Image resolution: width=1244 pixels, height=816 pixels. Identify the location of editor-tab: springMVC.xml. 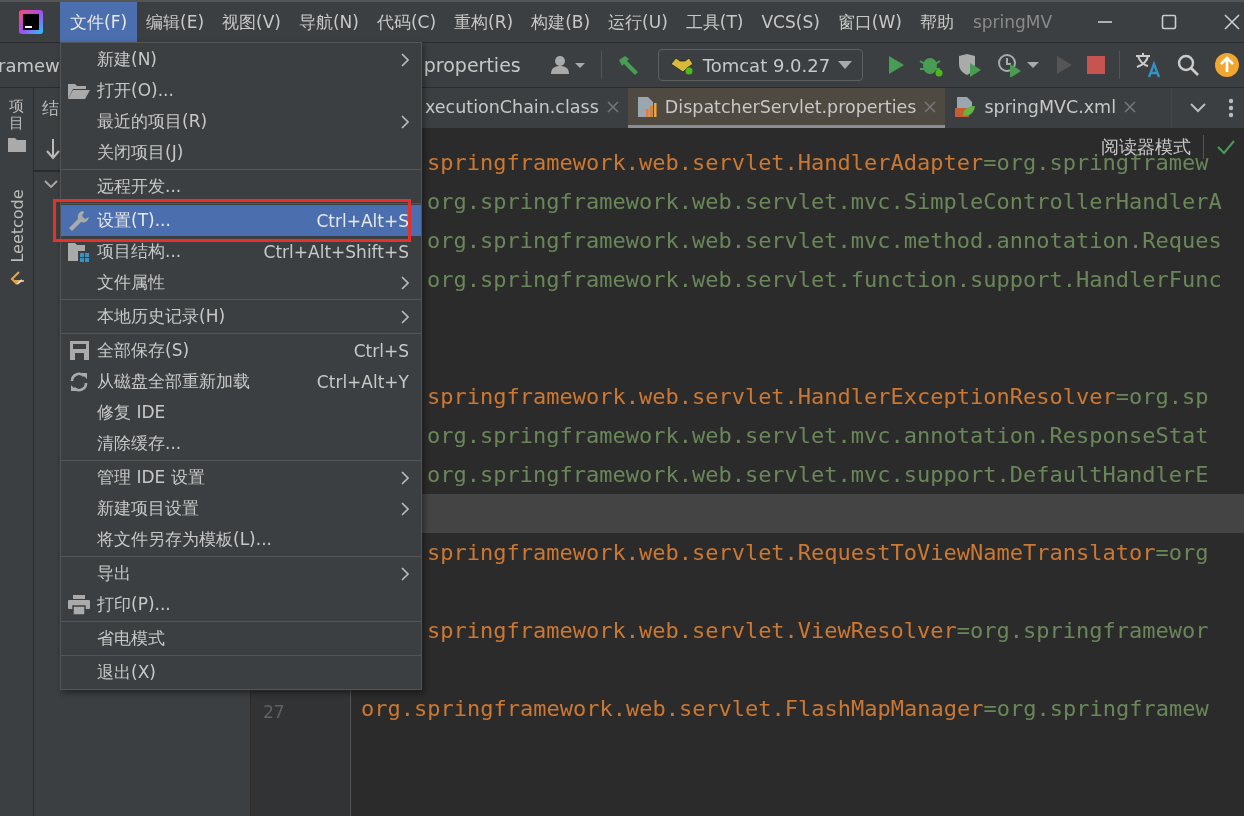
(1045, 108).